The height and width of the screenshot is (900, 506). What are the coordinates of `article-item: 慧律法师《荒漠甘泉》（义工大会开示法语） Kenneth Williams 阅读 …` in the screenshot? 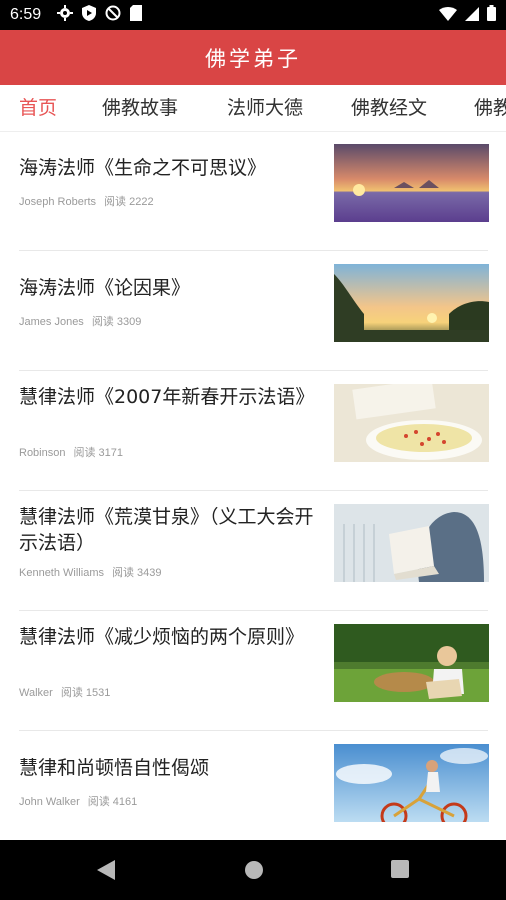 It's located at (253, 551).